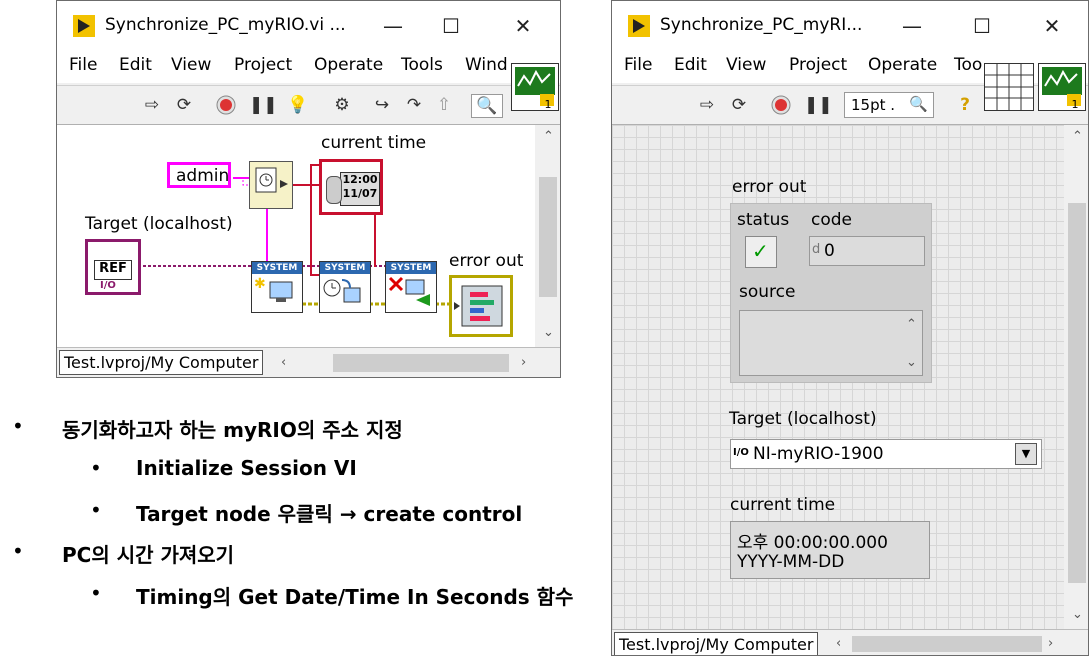  Describe the element at coordinates (791, 562) in the screenshot. I see `current-time-line2: YYYY-MM-DD` at that location.